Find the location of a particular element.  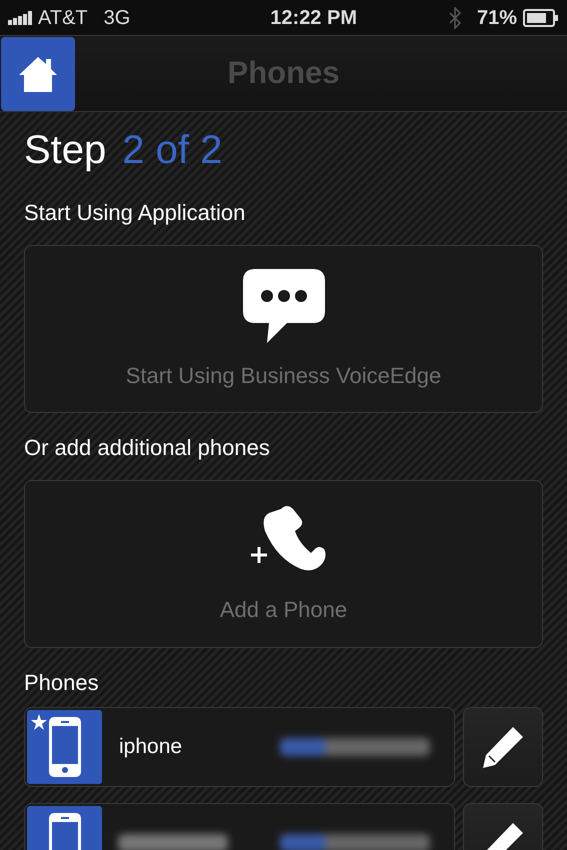

carrier-name: AT&T is located at coordinates (63, 18).